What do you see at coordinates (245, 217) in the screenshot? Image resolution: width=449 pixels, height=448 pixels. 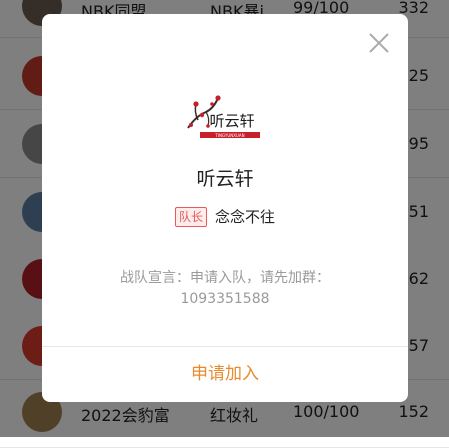 I see `captain-name: 念念不往` at bounding box center [245, 217].